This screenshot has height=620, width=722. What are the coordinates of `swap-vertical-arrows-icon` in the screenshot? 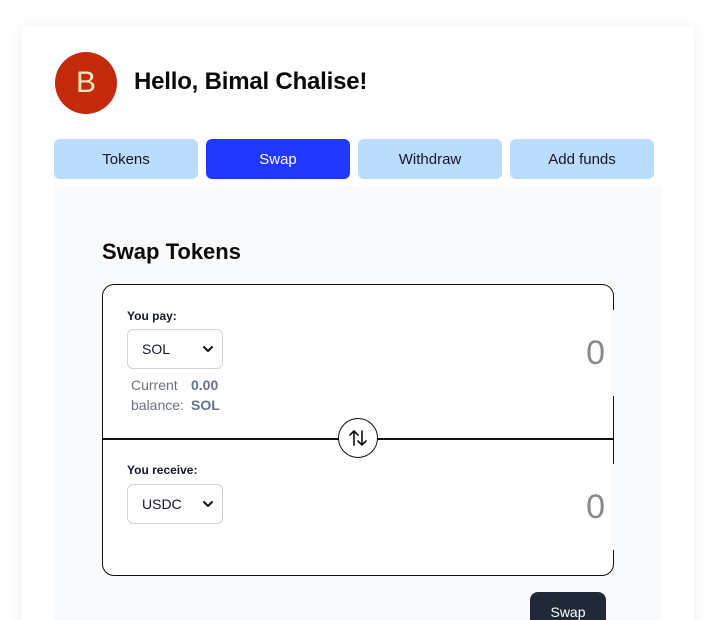 It's located at (358, 438).